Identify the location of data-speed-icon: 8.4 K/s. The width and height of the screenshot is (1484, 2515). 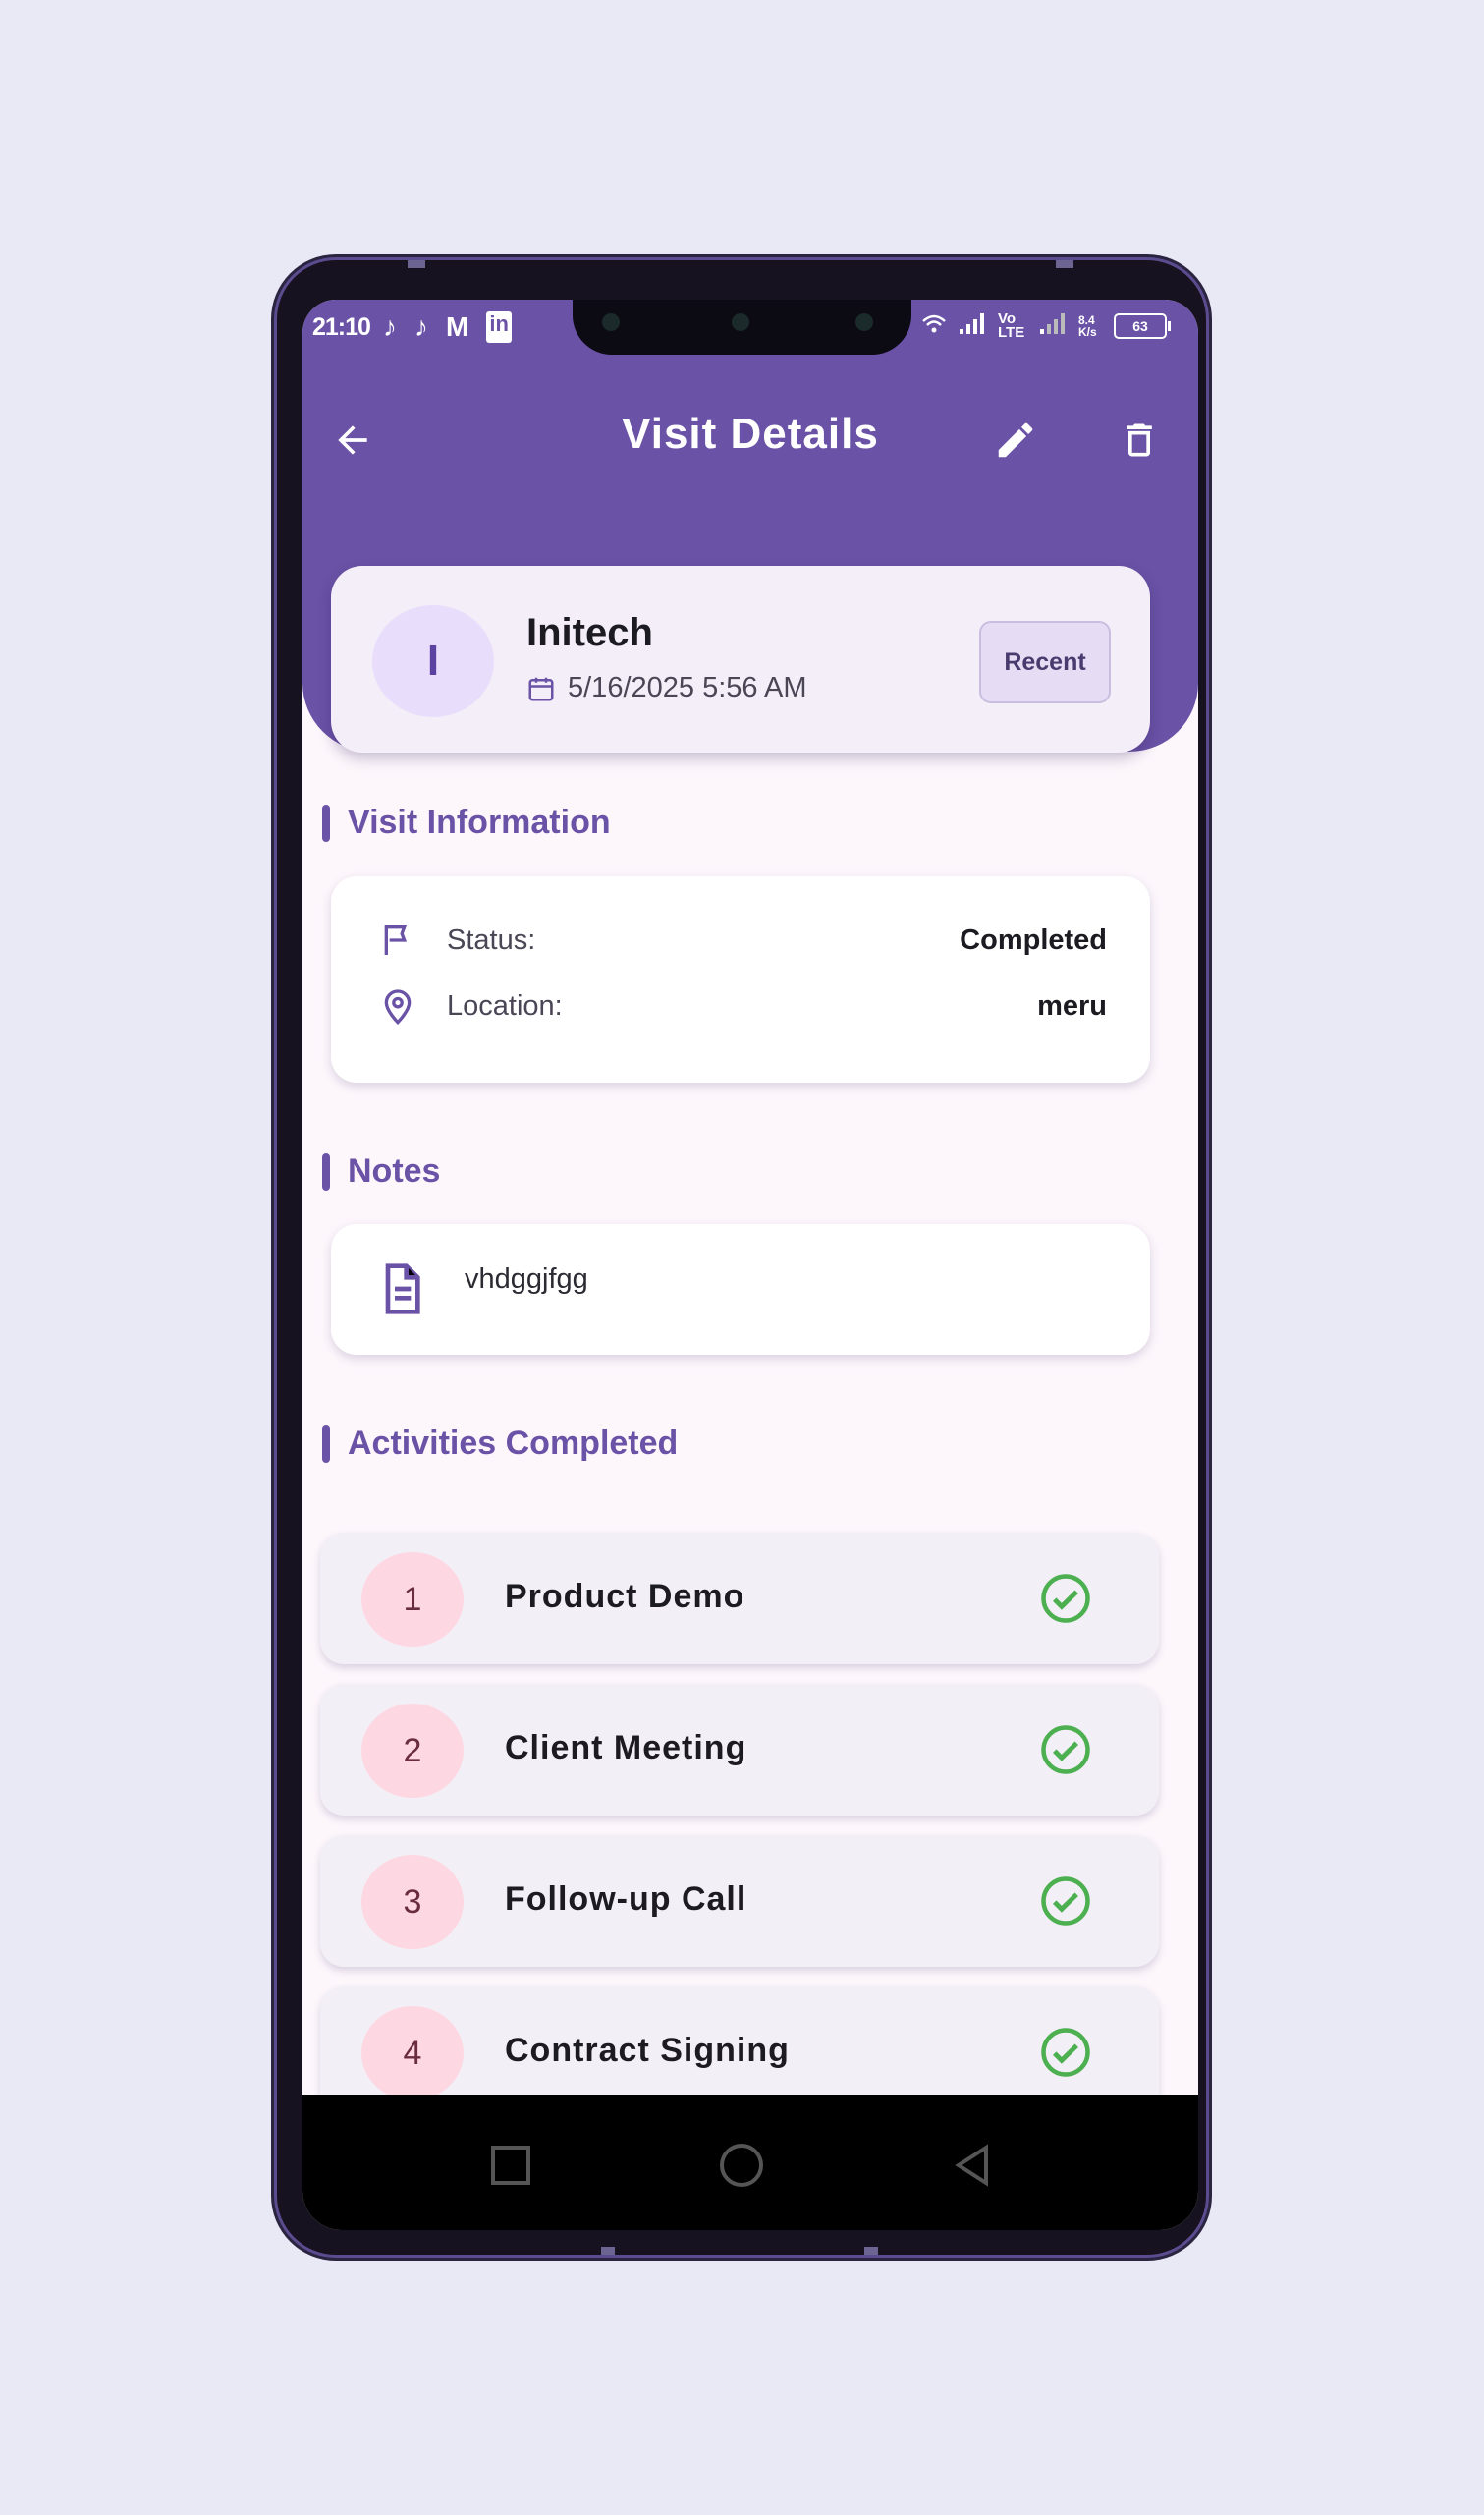
(1087, 326).